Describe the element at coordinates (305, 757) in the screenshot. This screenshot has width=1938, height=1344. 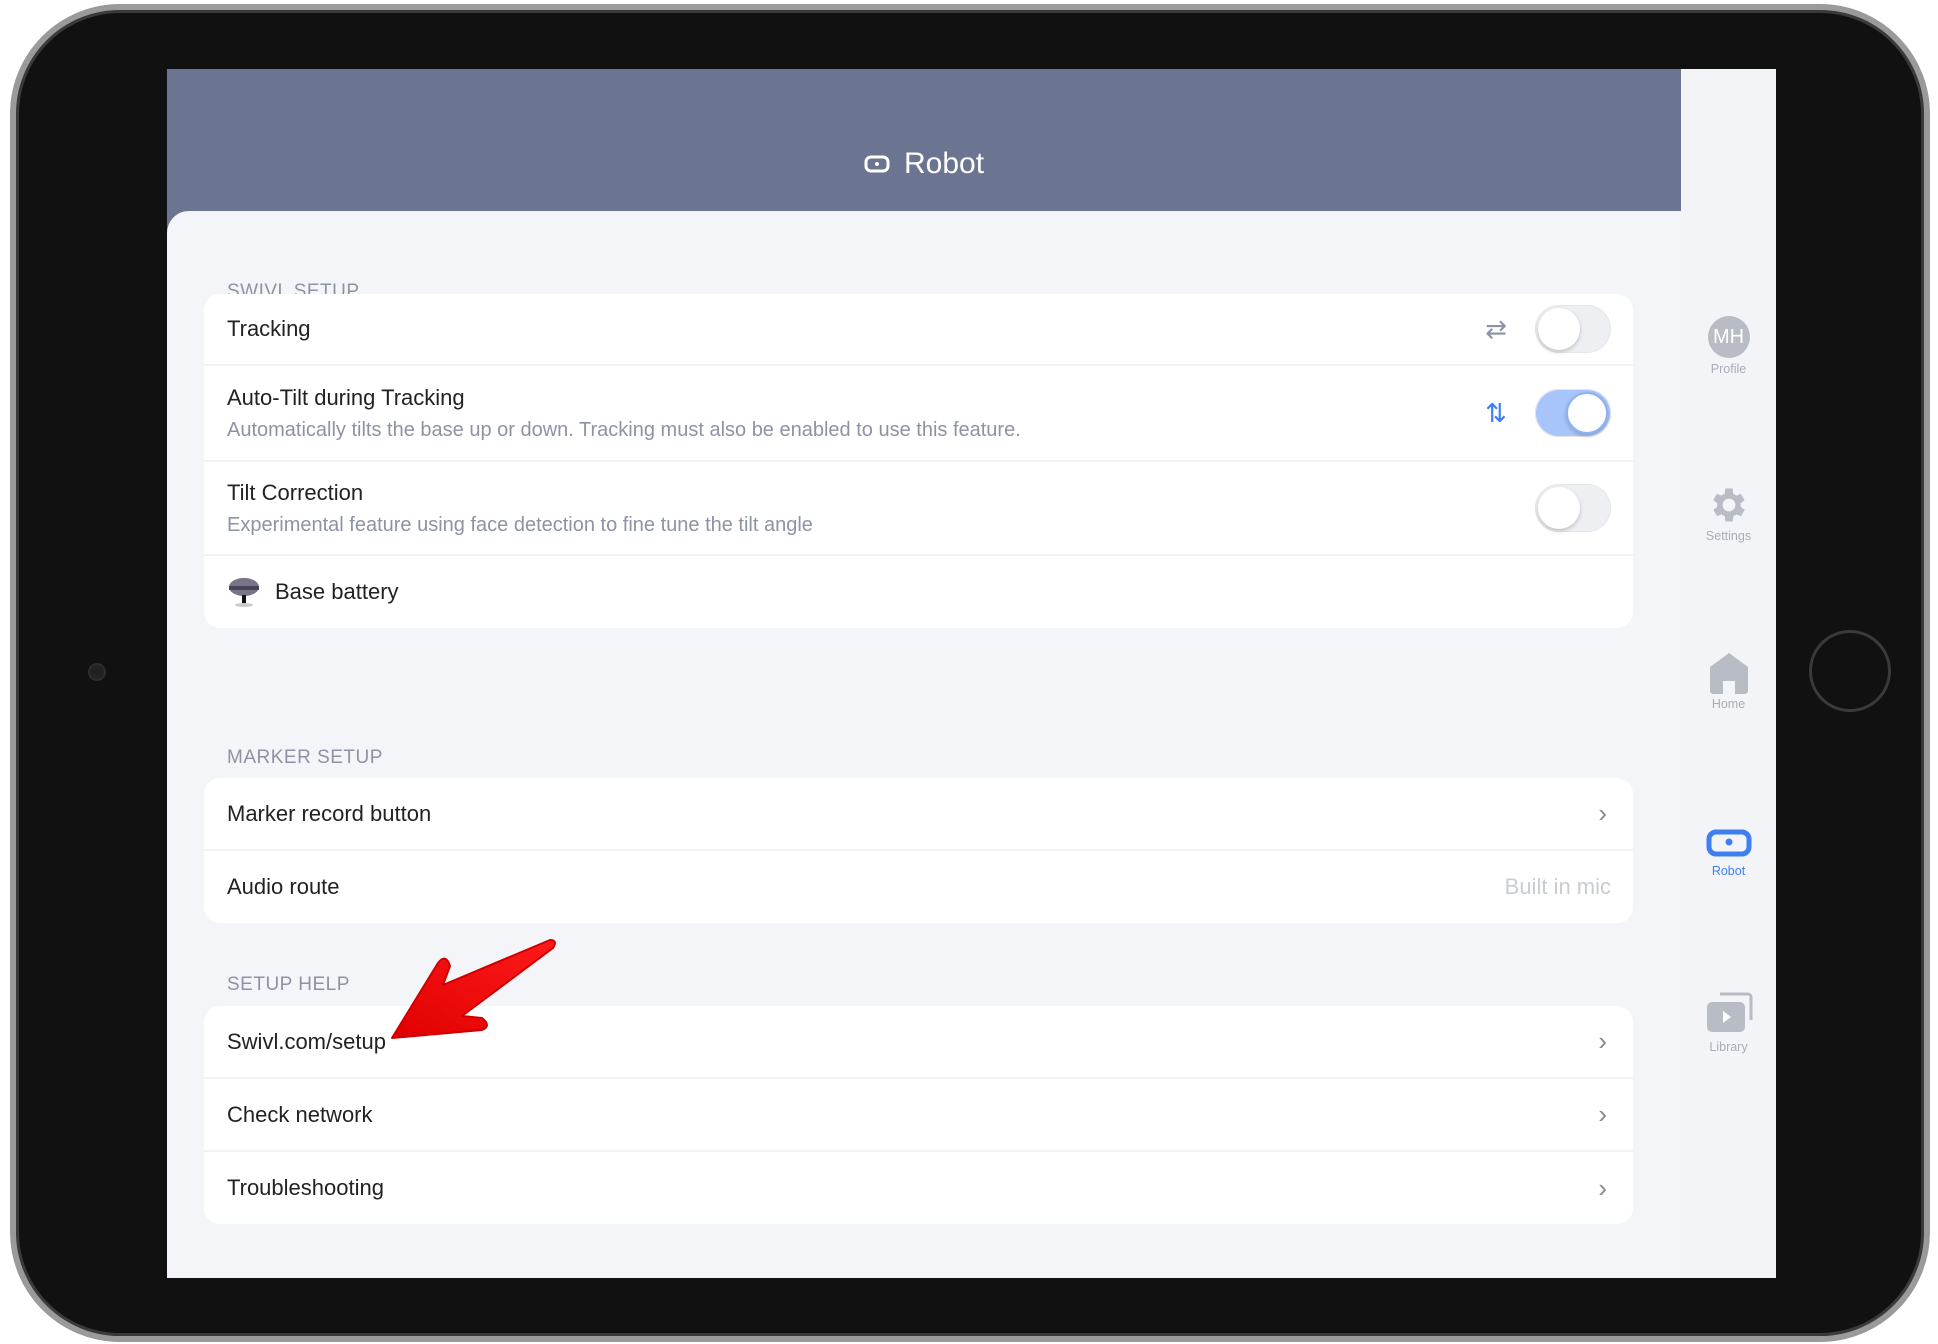
I see `section-title-marker-setup: MARKER SETUP` at that location.